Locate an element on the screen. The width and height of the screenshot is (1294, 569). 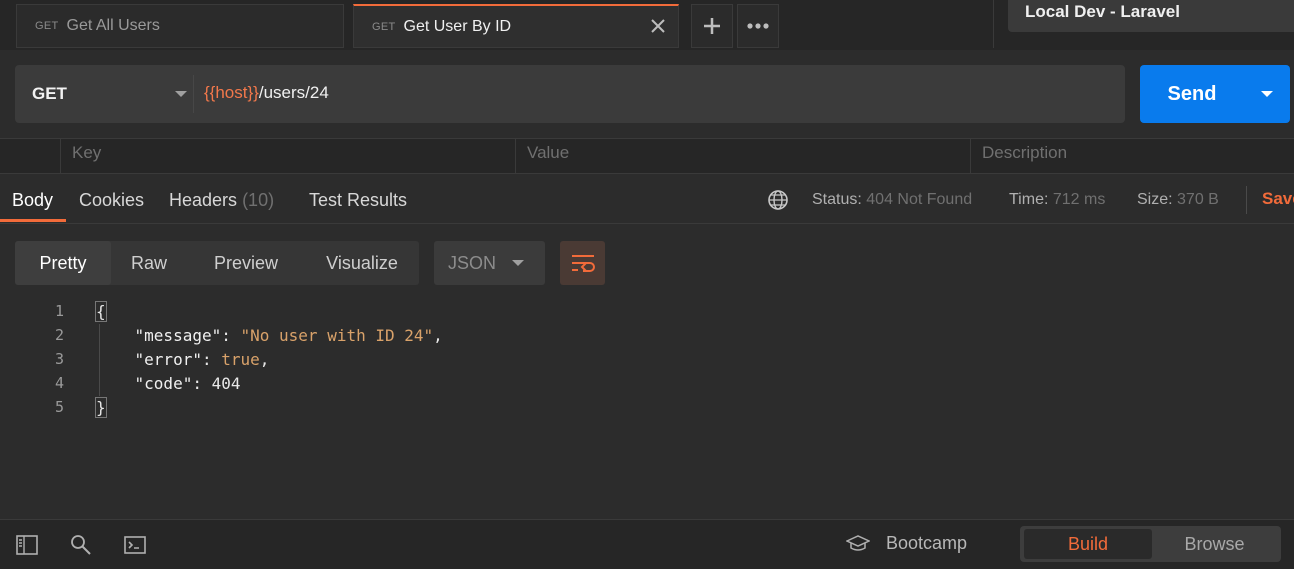
url-variable: {{host}} is located at coordinates (231, 92).